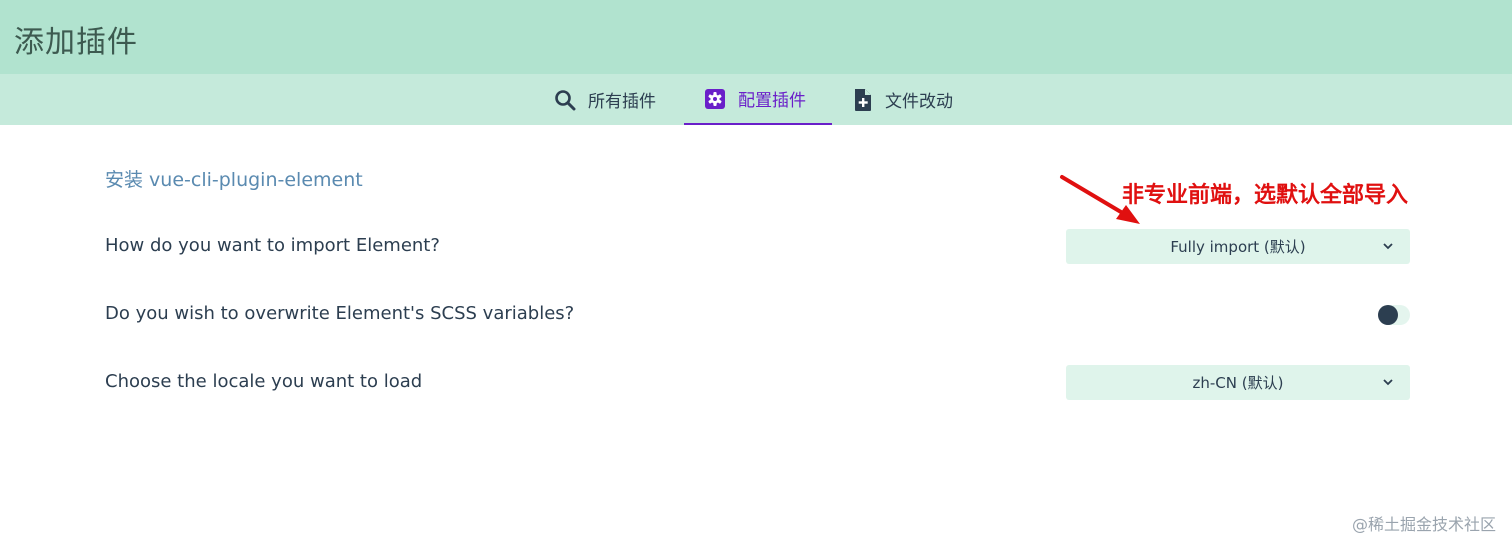  What do you see at coordinates (715, 99) in the screenshot?
I see `gear-icon` at bounding box center [715, 99].